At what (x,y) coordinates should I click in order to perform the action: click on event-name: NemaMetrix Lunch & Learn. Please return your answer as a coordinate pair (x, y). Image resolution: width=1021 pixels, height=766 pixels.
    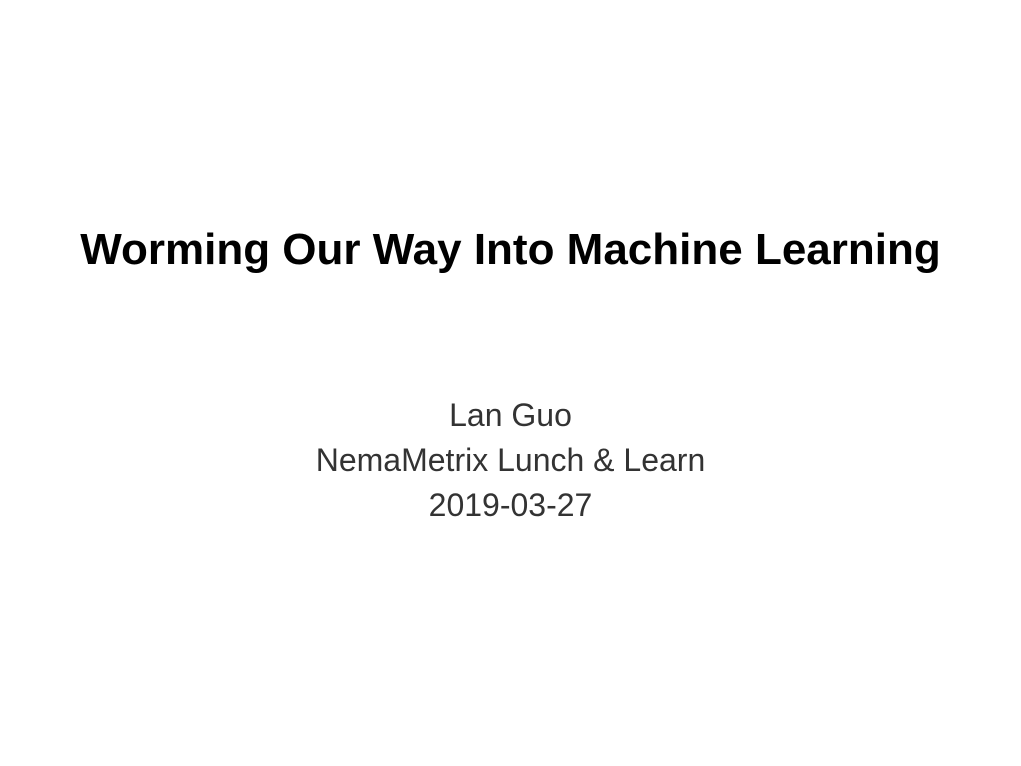
    Looking at the image, I should click on (510, 460).